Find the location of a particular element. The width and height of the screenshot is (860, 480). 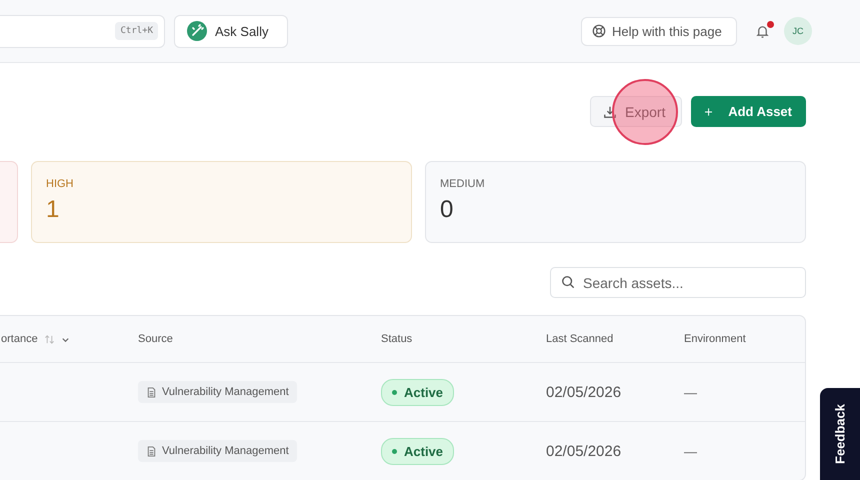

card-label: MEDIUM is located at coordinates (463, 184).